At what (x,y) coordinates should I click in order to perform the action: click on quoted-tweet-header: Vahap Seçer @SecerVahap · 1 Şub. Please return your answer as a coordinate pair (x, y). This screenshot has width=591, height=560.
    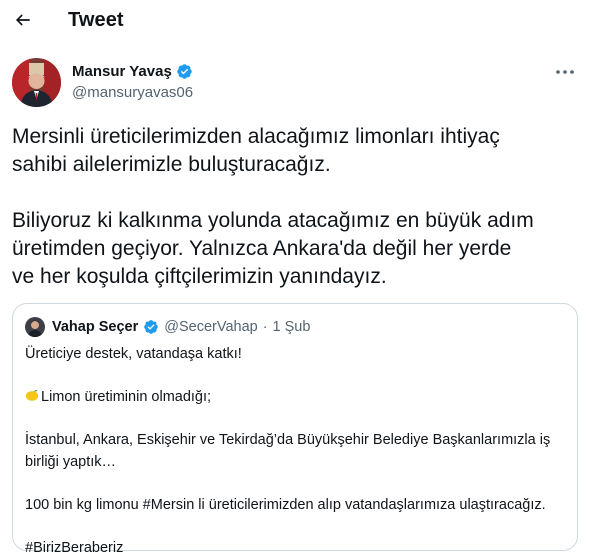
    Looking at the image, I should click on (167, 327).